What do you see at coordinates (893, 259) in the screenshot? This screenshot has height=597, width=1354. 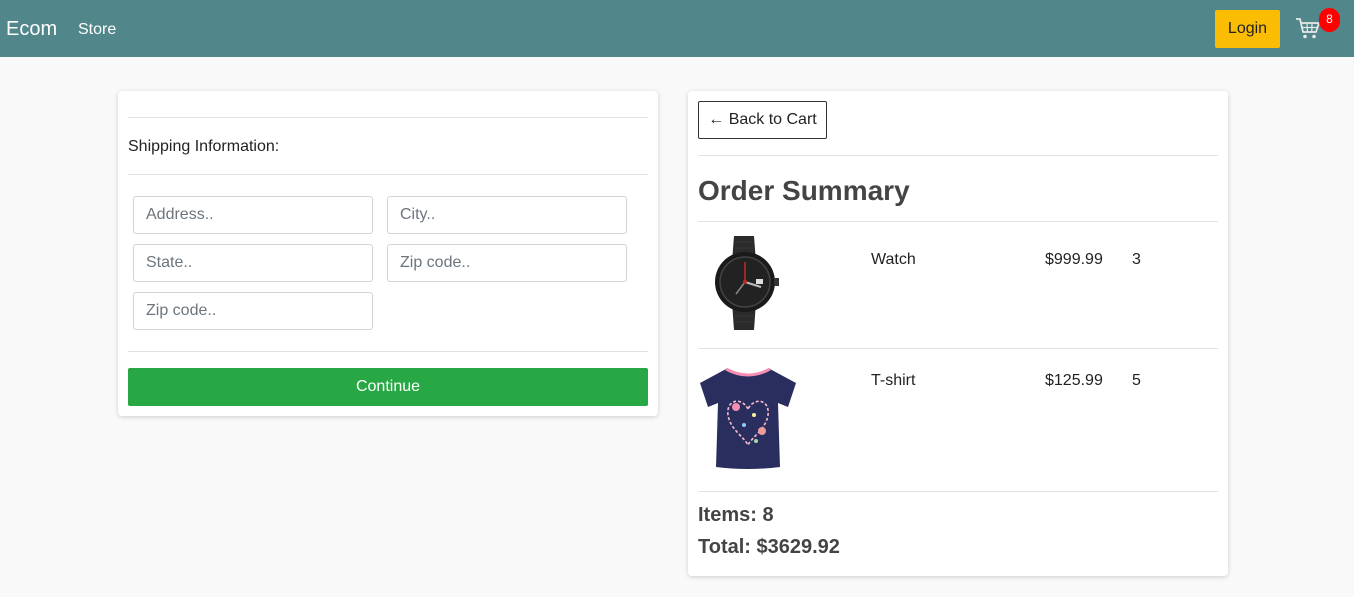 I see `item-name: Watch` at bounding box center [893, 259].